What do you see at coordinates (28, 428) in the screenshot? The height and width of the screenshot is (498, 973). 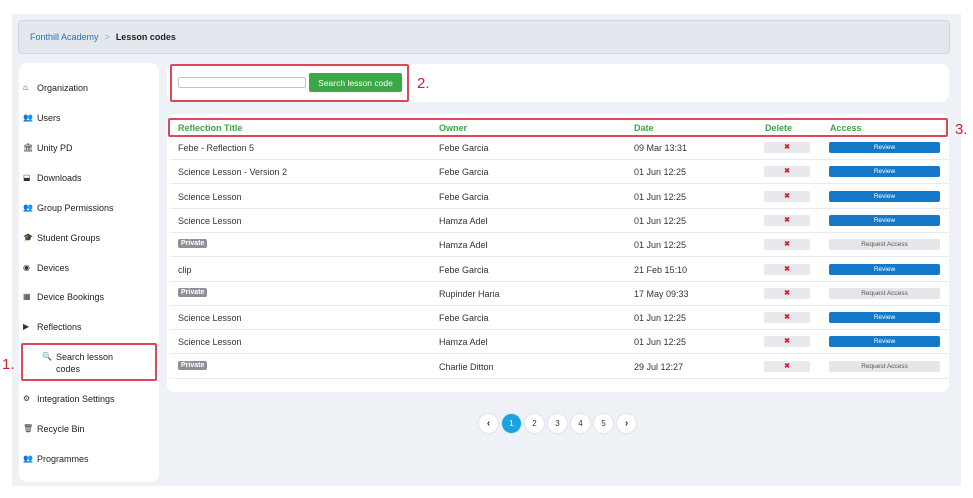 I see `trash-icon: 🗑` at bounding box center [28, 428].